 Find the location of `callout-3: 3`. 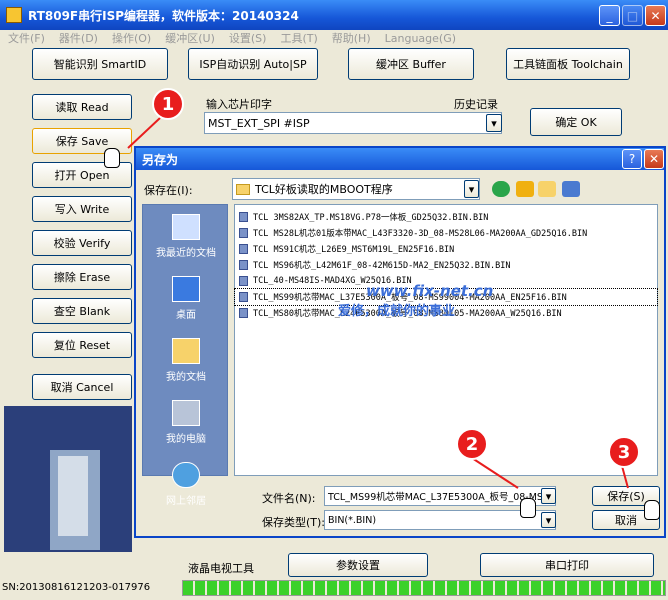

callout-3: 3 is located at coordinates (624, 452).